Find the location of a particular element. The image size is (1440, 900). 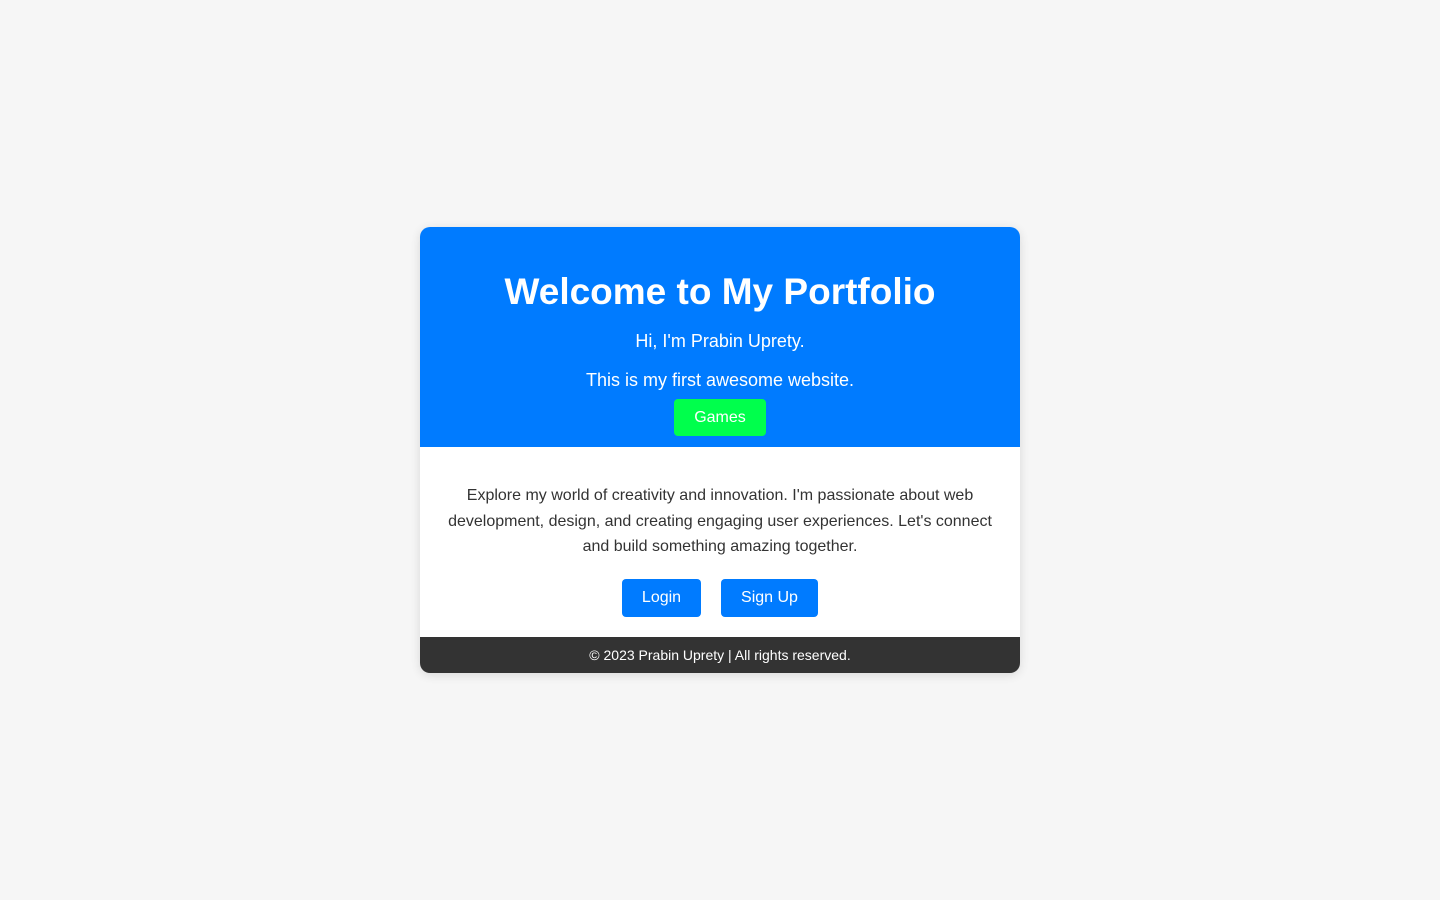

login-button: Login is located at coordinates (661, 598).